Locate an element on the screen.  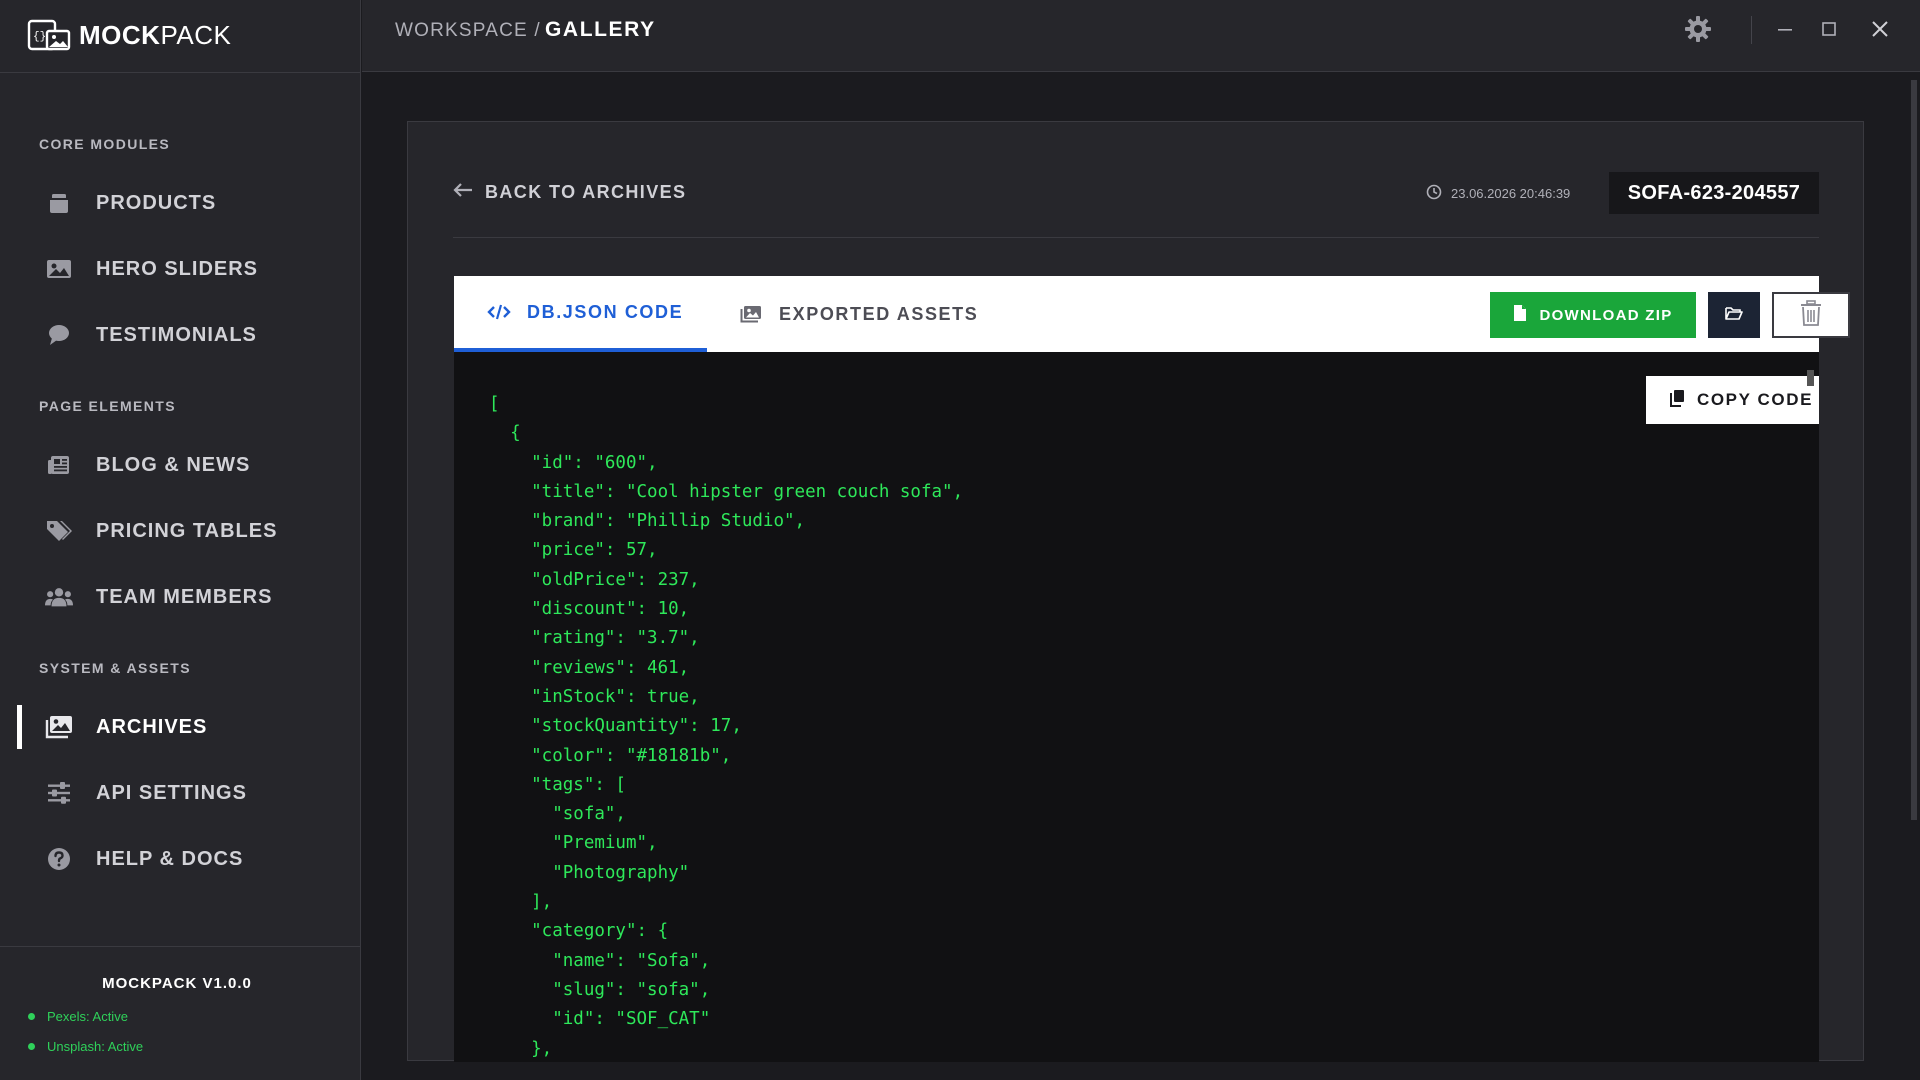
close-icon is located at coordinates (1880, 29).